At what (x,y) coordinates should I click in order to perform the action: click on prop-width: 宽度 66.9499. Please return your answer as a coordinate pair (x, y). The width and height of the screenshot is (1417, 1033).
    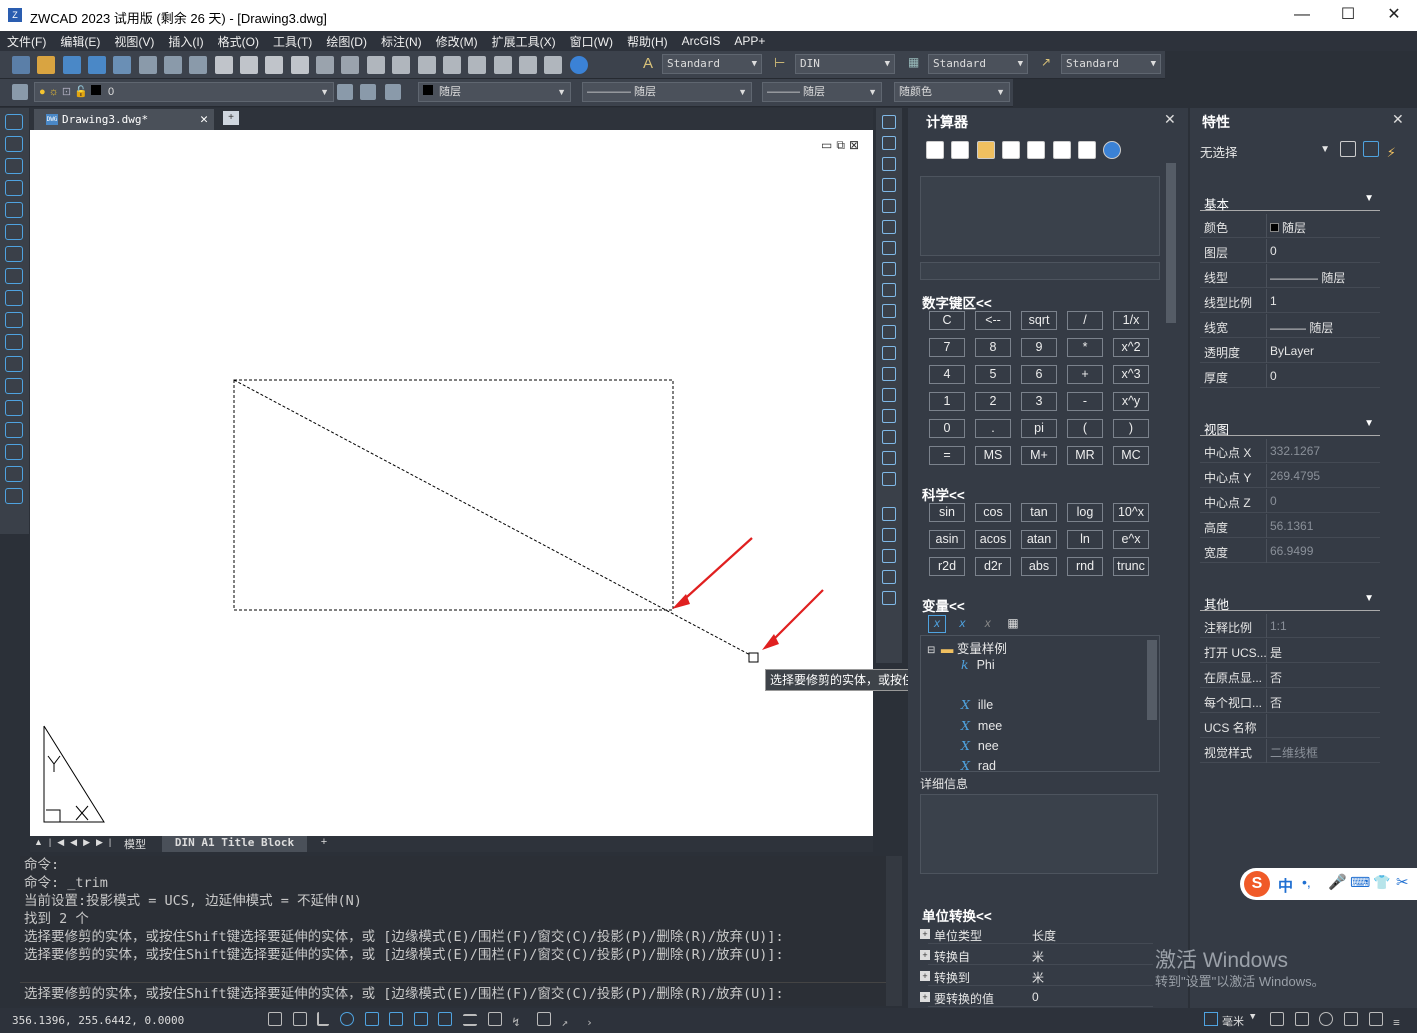
    Looking at the image, I should click on (1290, 551).